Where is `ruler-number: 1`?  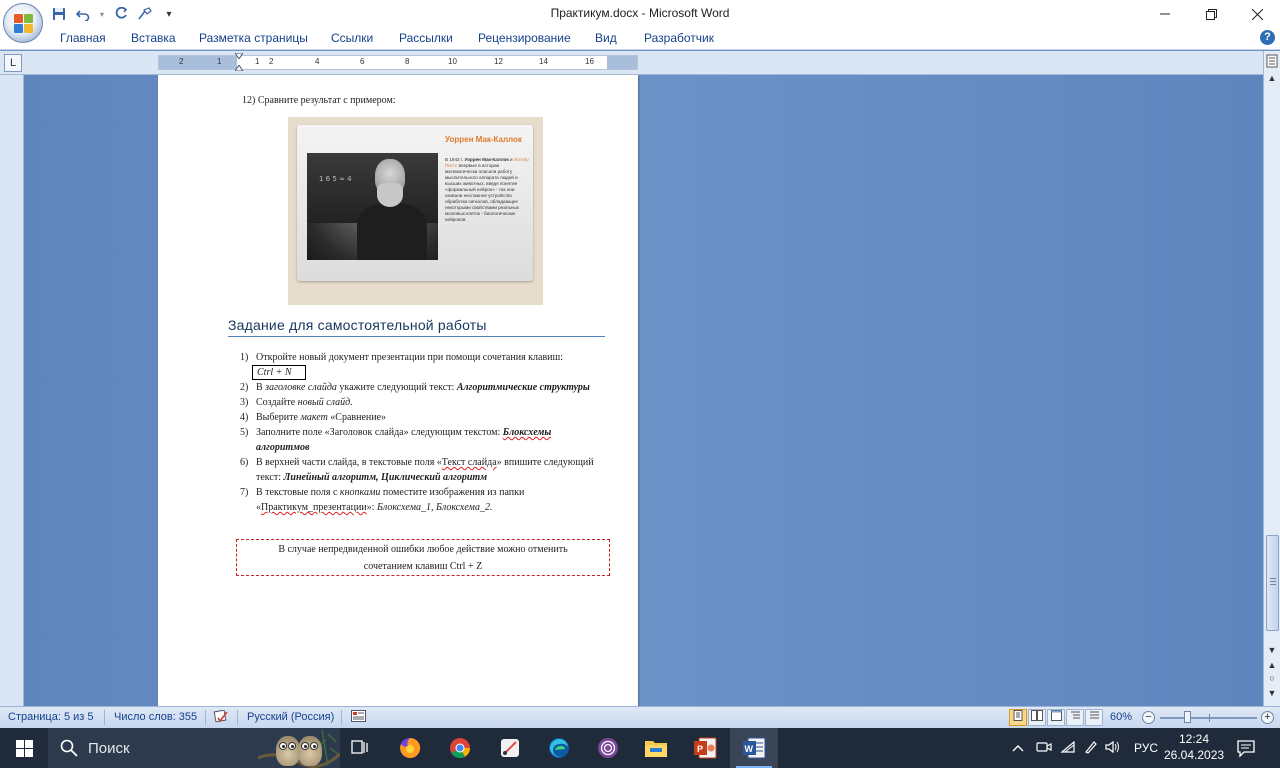
ruler-number: 1 is located at coordinates (257, 61).